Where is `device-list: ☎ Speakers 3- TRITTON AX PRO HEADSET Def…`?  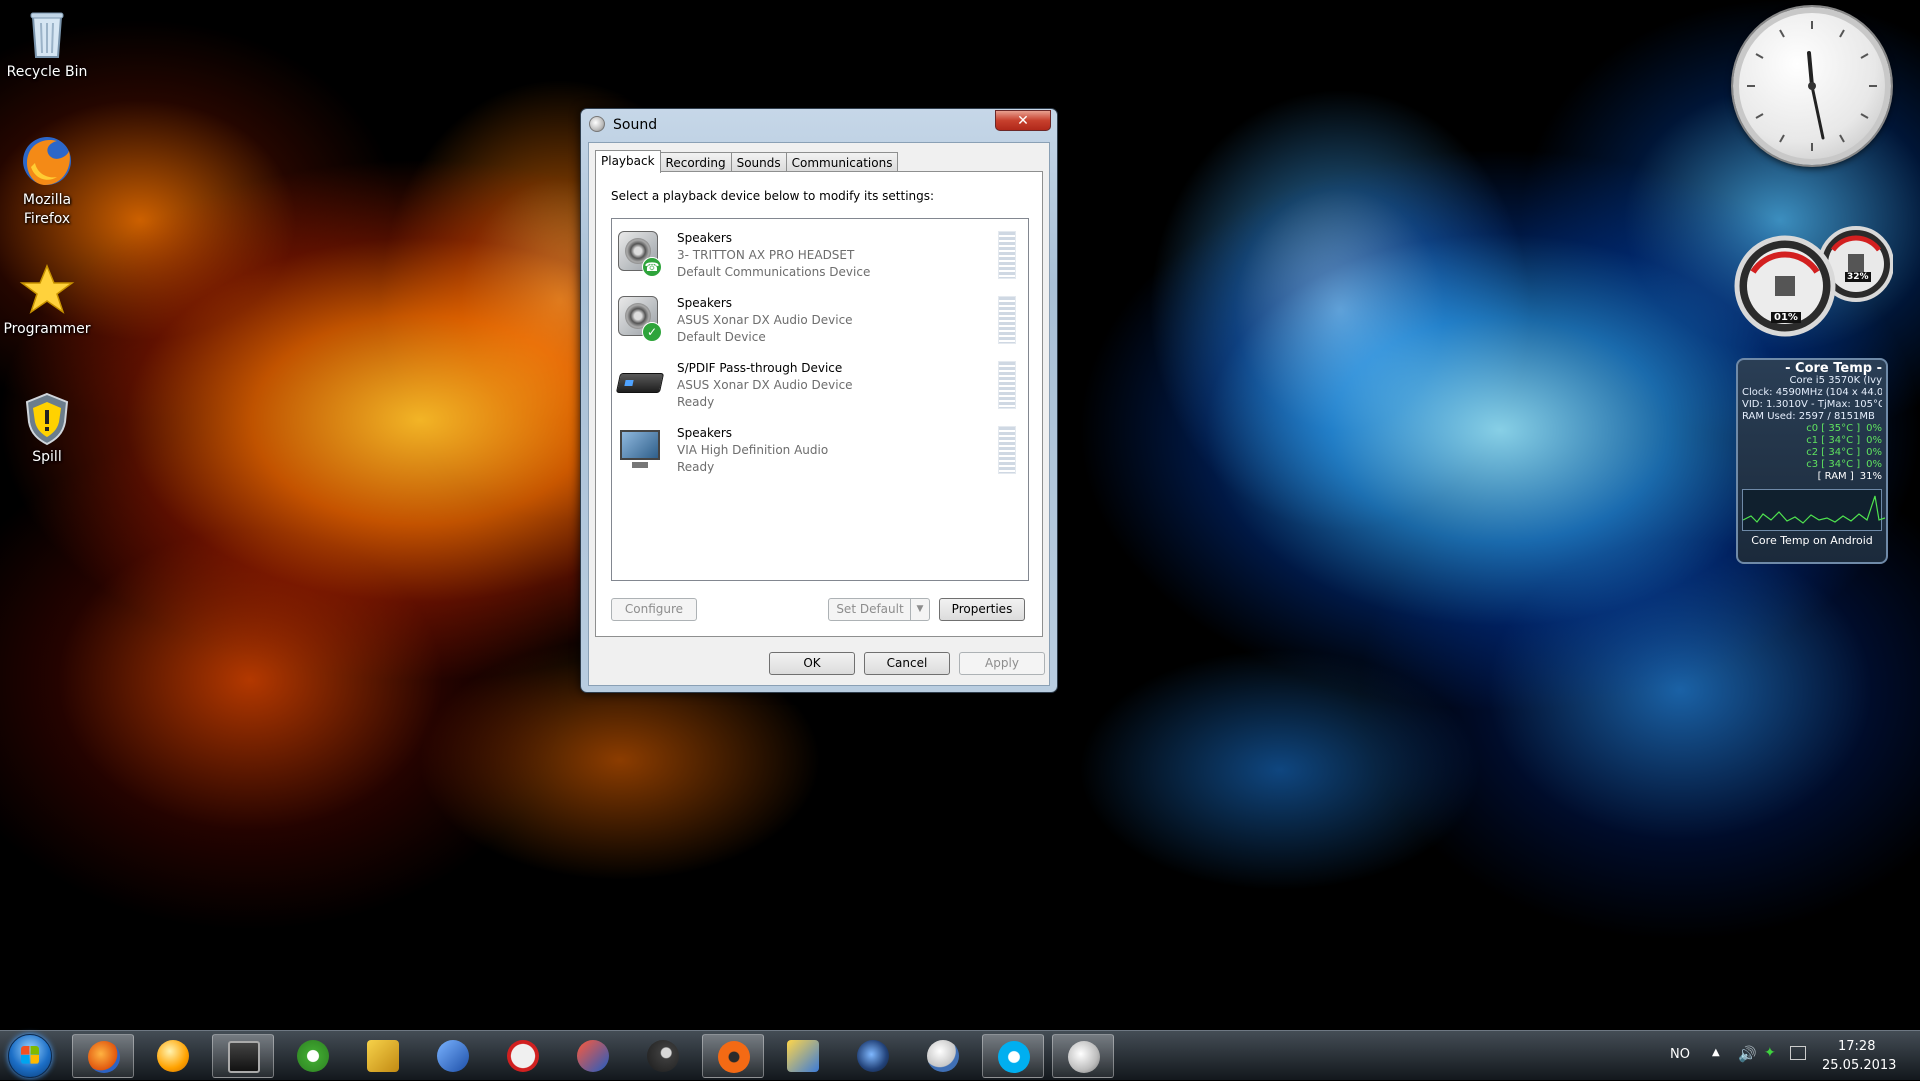 device-list: ☎ Speakers 3- TRITTON AX PRO HEADSET Def… is located at coordinates (820, 399).